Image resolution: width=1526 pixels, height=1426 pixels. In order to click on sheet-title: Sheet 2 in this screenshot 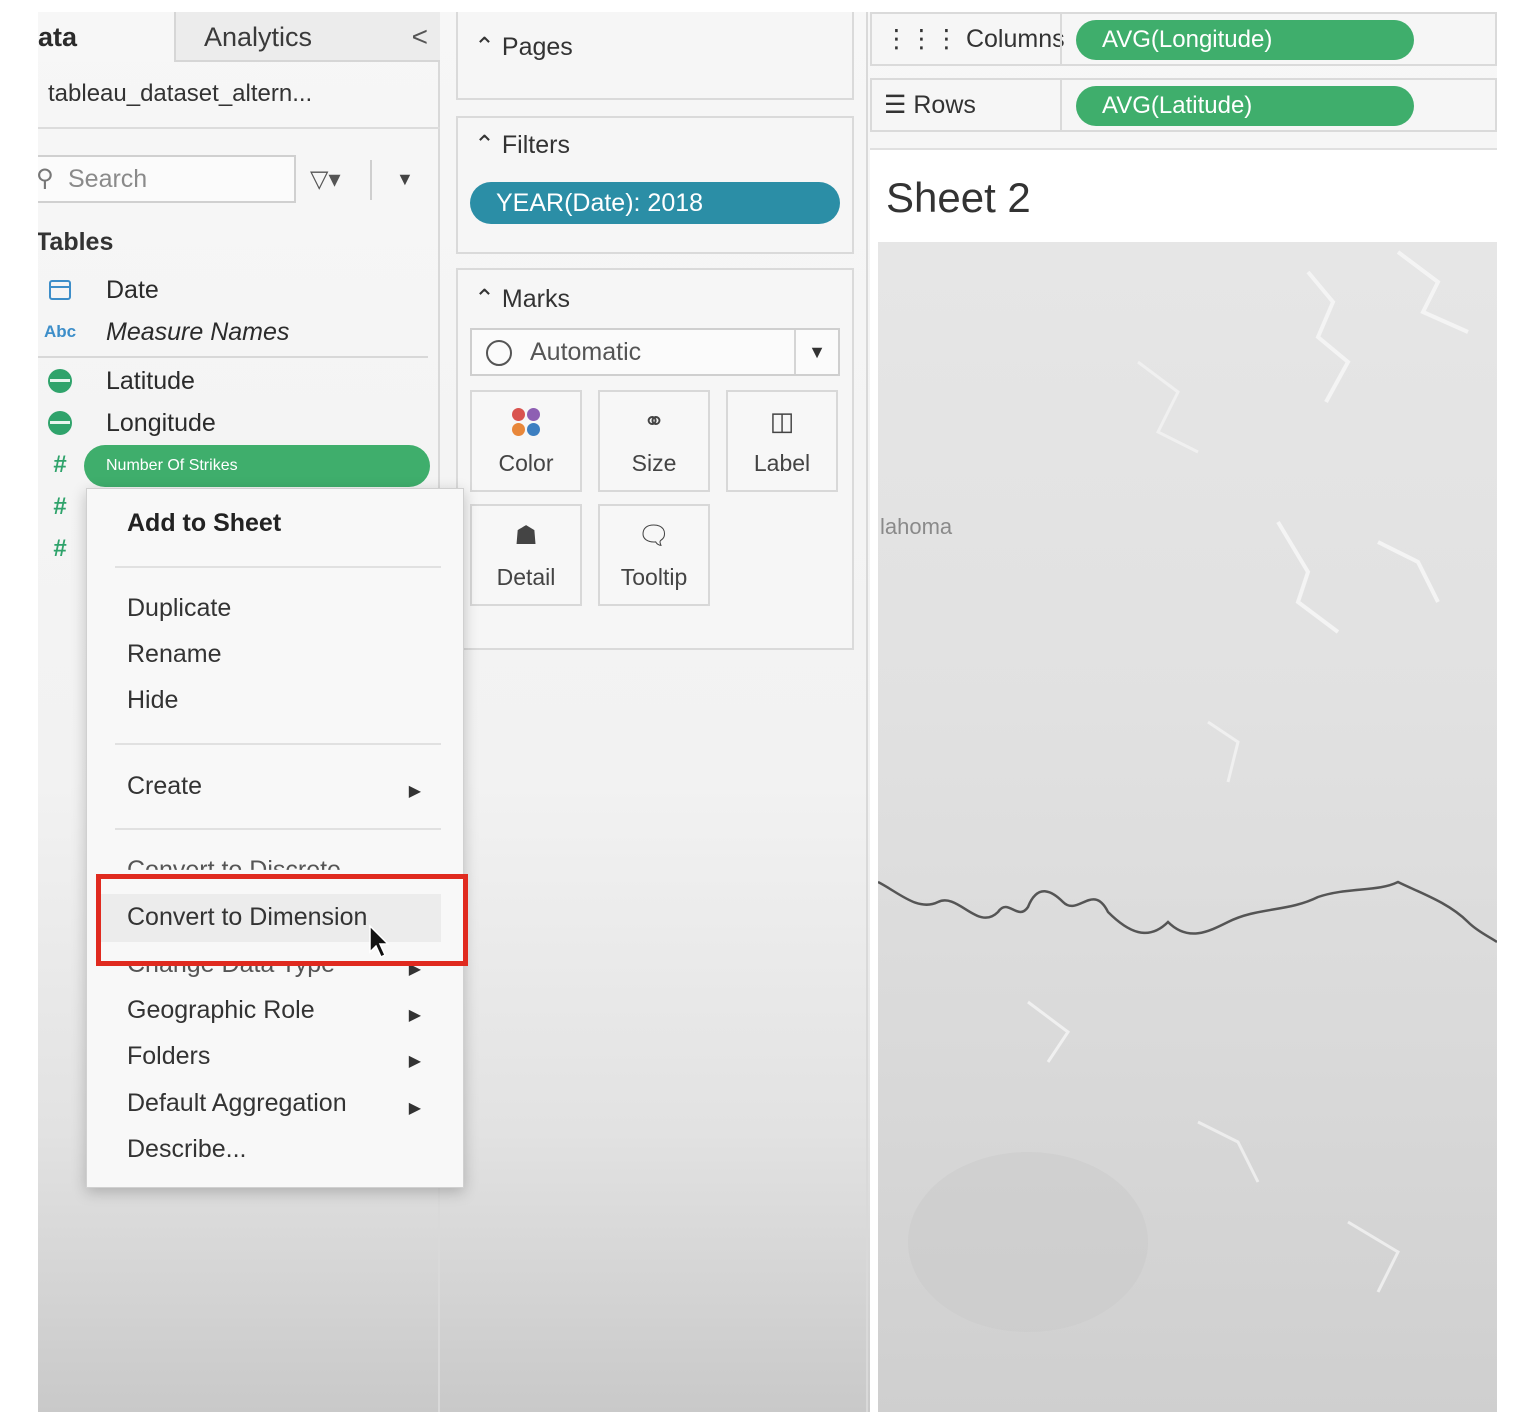, I will do `click(958, 198)`.